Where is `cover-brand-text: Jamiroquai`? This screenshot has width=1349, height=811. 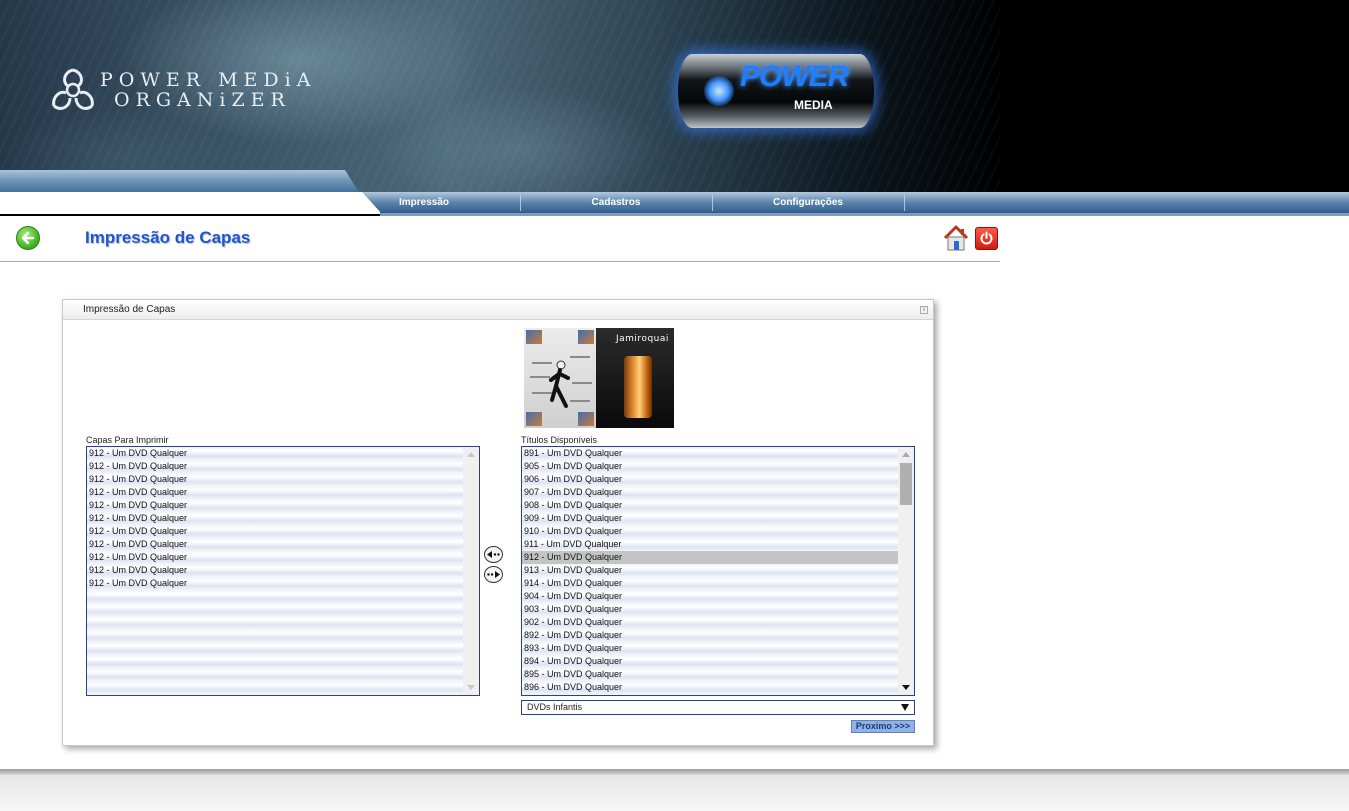
cover-brand-text: Jamiroquai is located at coordinates (642, 339).